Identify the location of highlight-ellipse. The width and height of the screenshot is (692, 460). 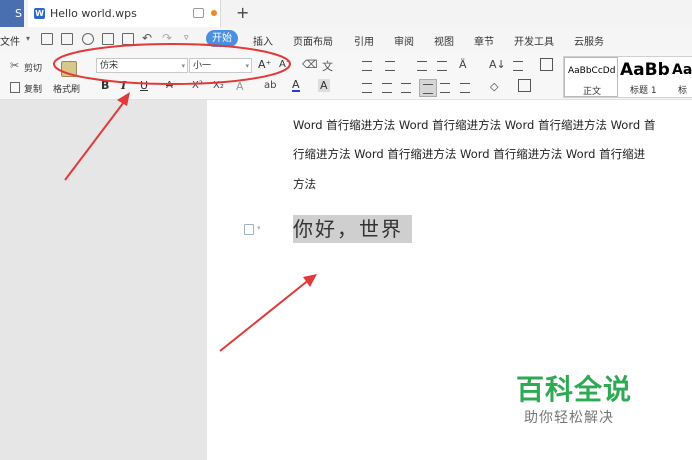
(172, 64).